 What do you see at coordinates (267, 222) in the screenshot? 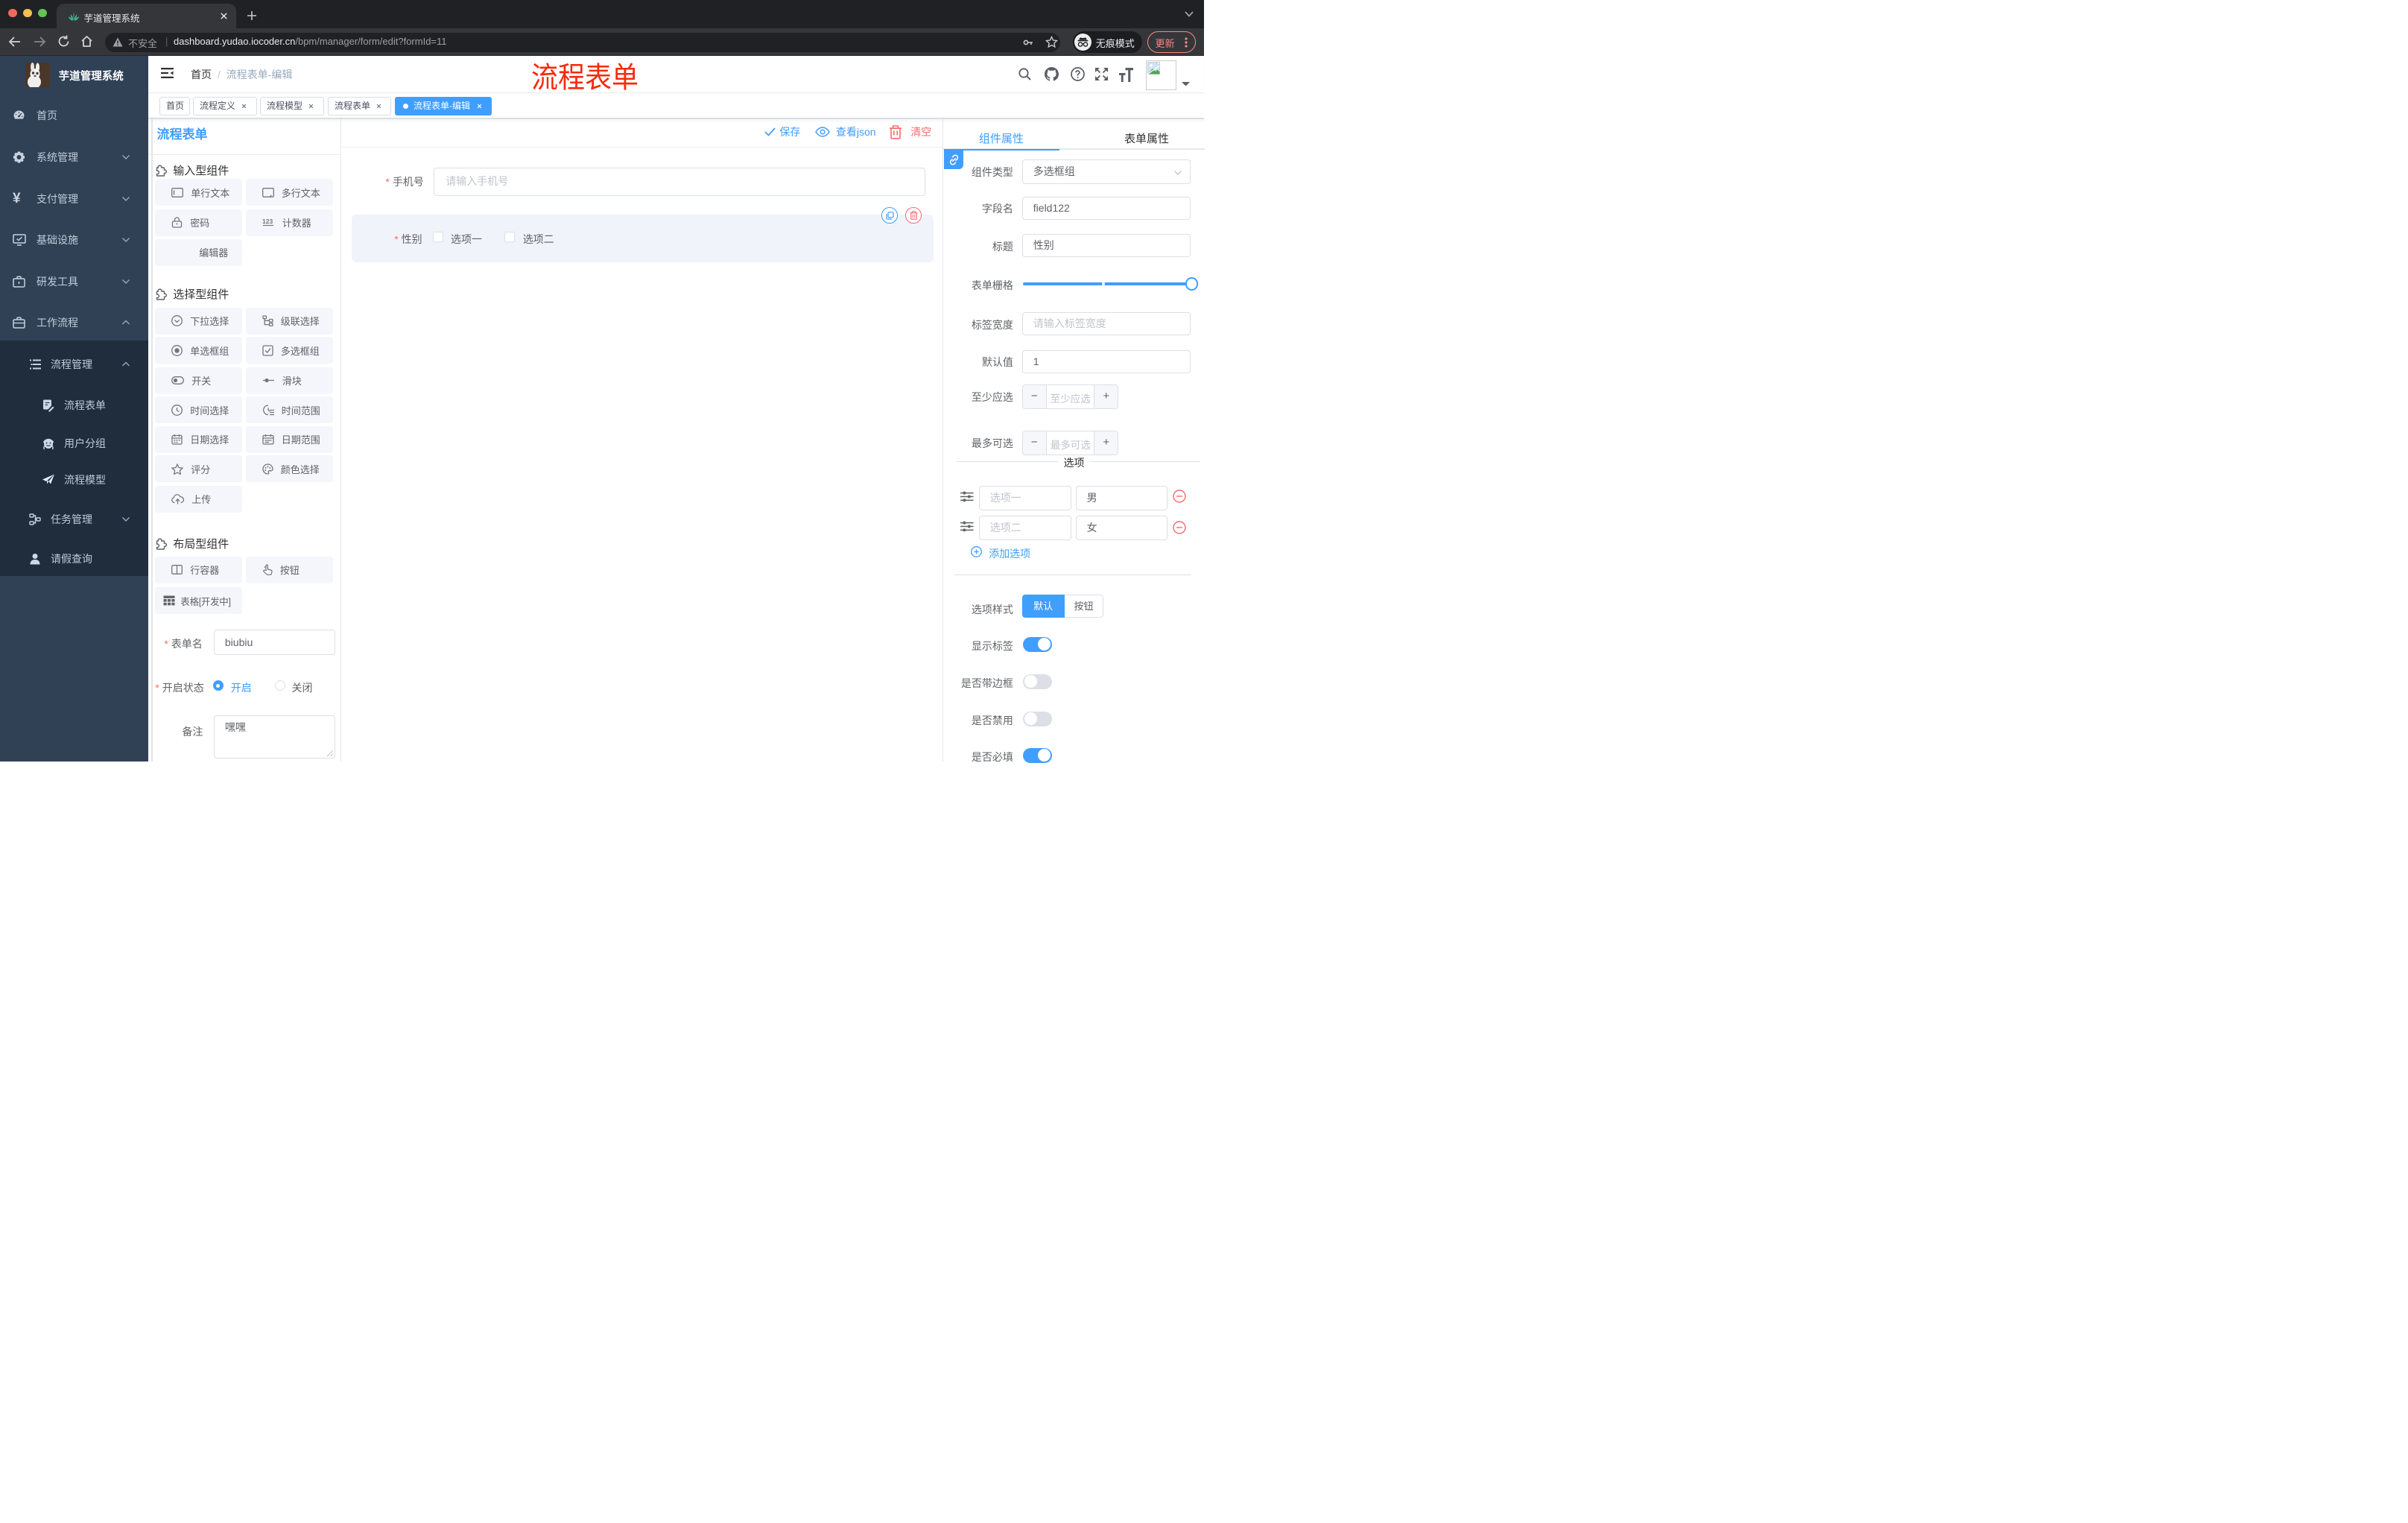
I see `svg-text: 123` at bounding box center [267, 222].